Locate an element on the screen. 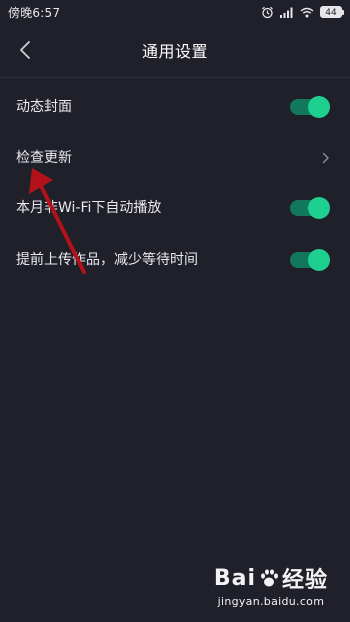 The height and width of the screenshot is (622, 350). watermark-brand-a: Bai is located at coordinates (234, 578).